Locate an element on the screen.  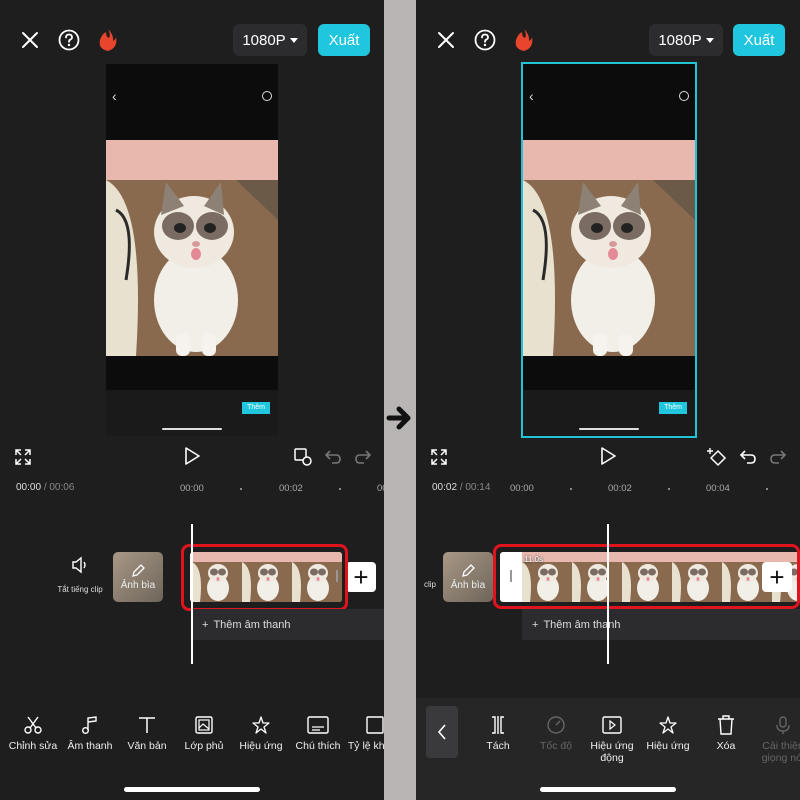
tool-aspect-ratio: Tỷ lệ khung is located at coordinates (364, 733).